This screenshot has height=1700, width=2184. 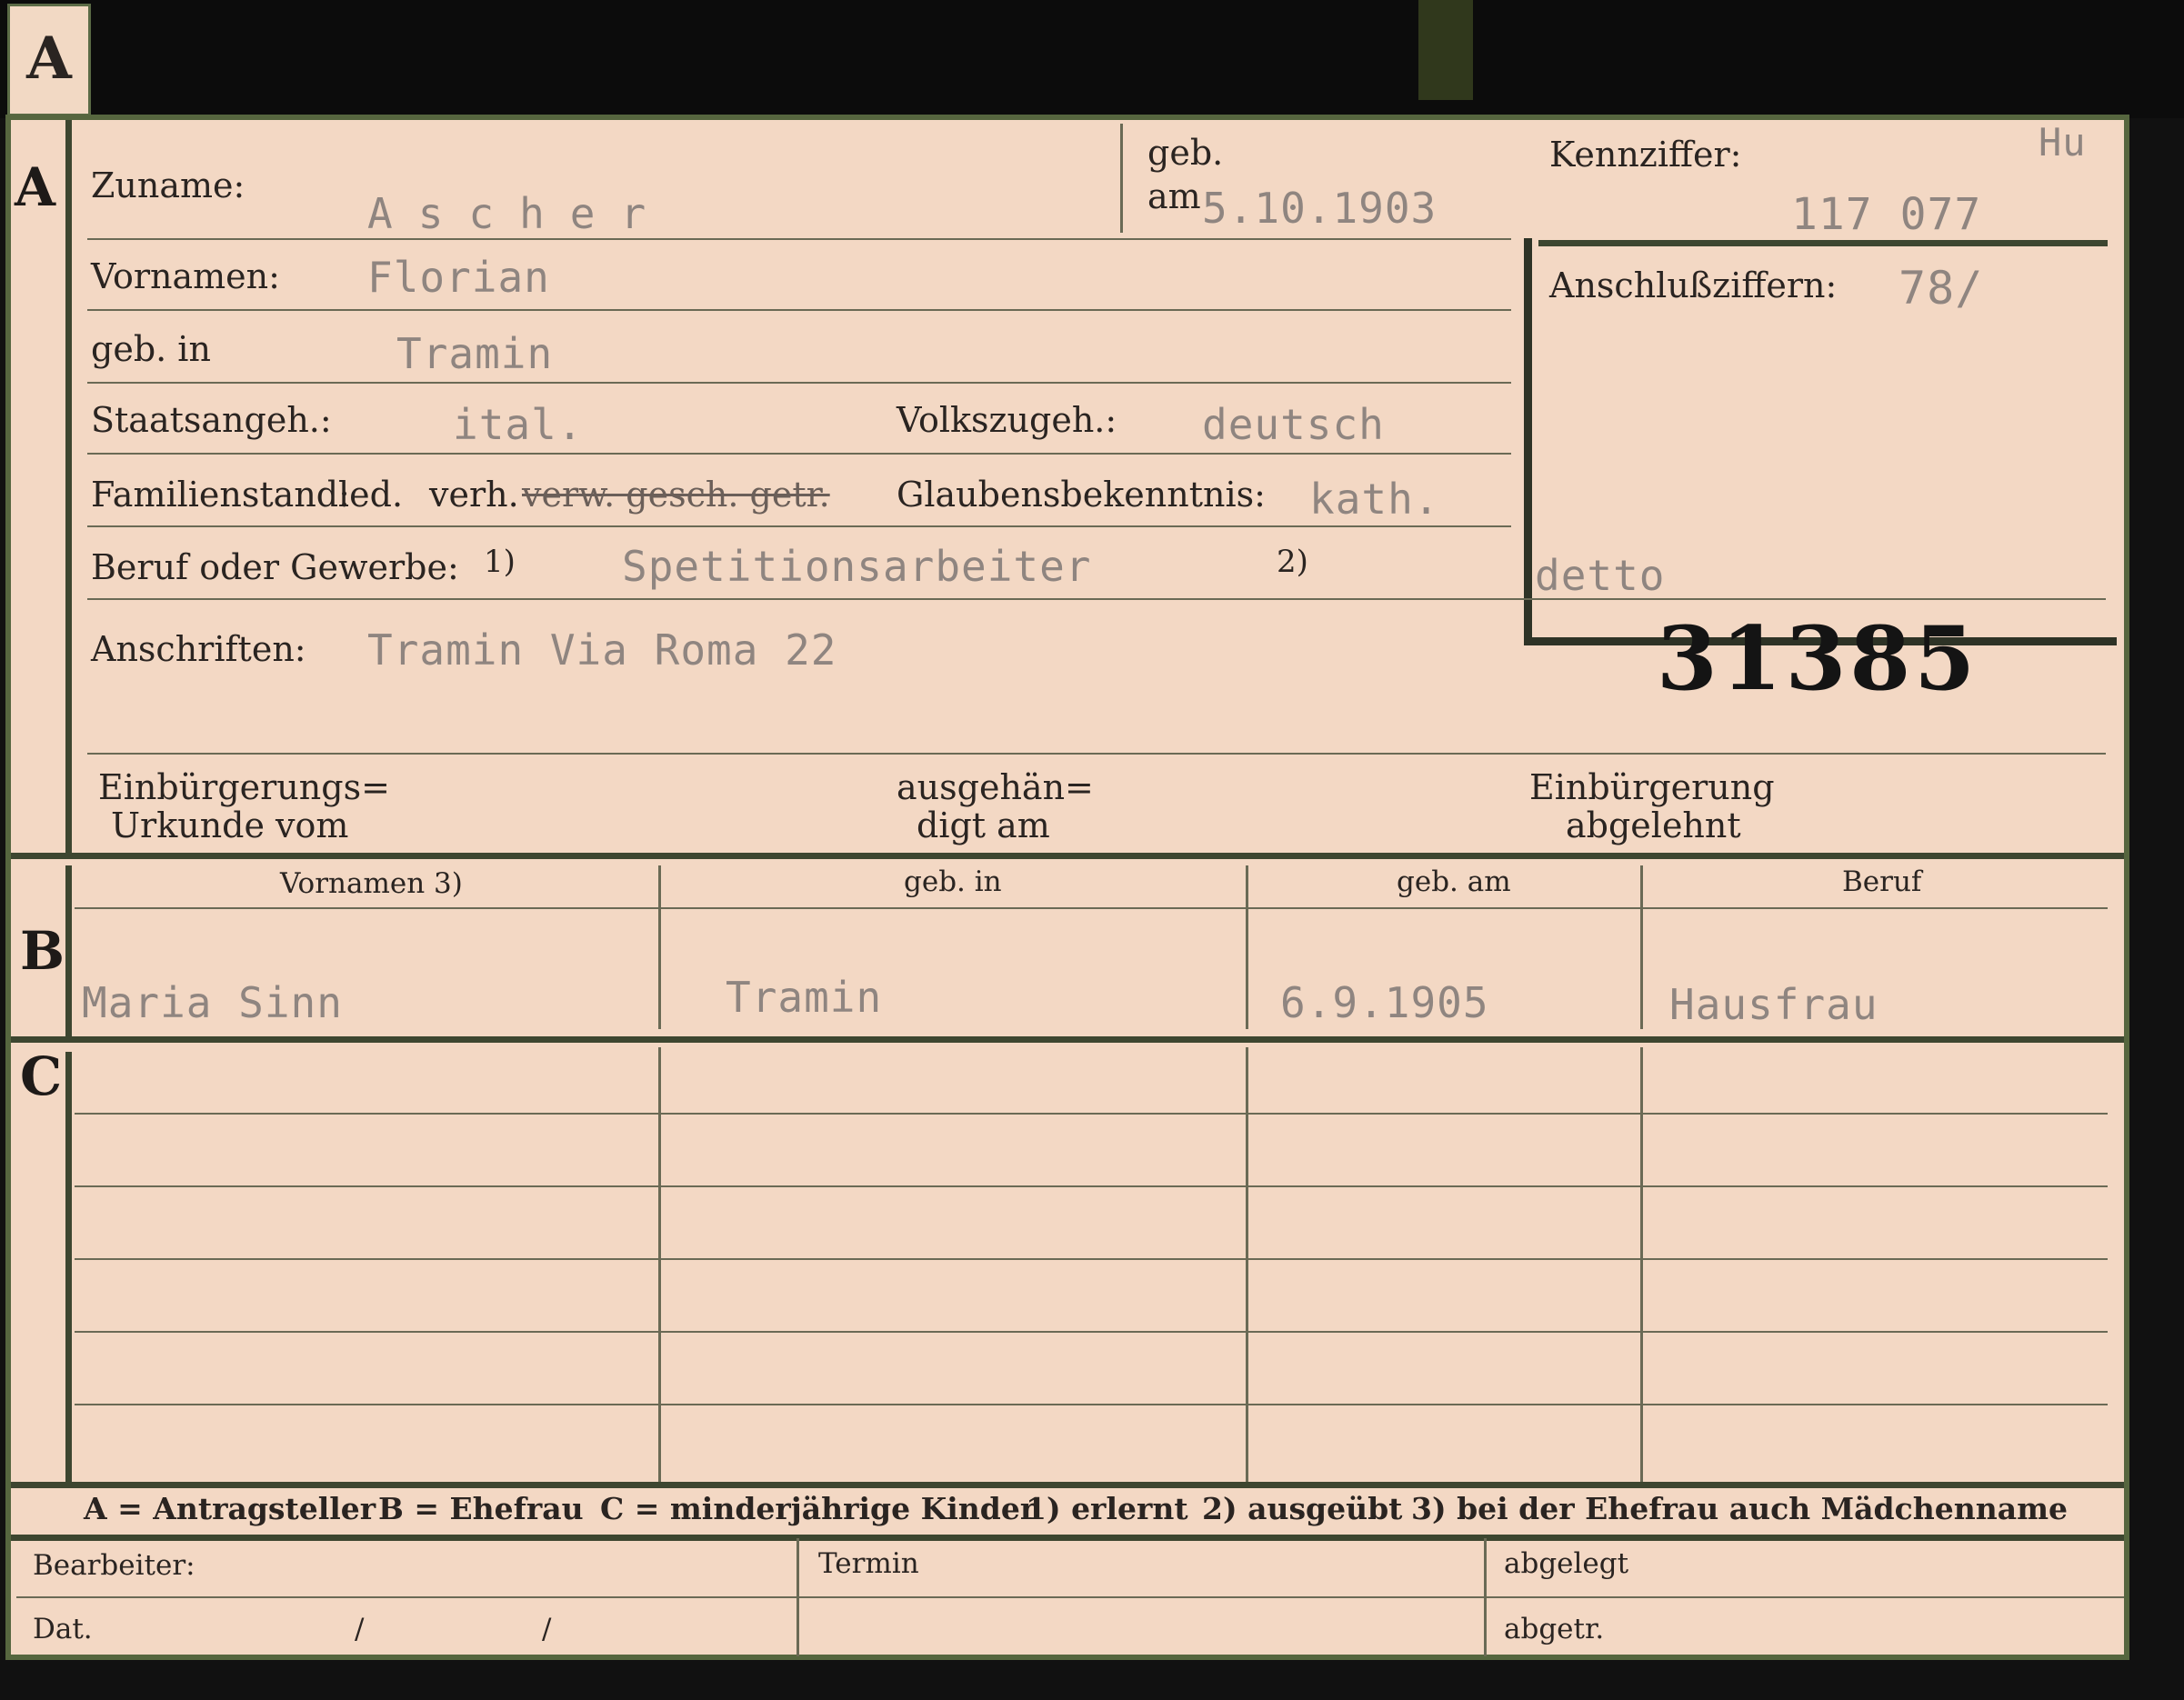 What do you see at coordinates (804, 997) in the screenshot?
I see `spouse-birthplace: Tramin` at bounding box center [804, 997].